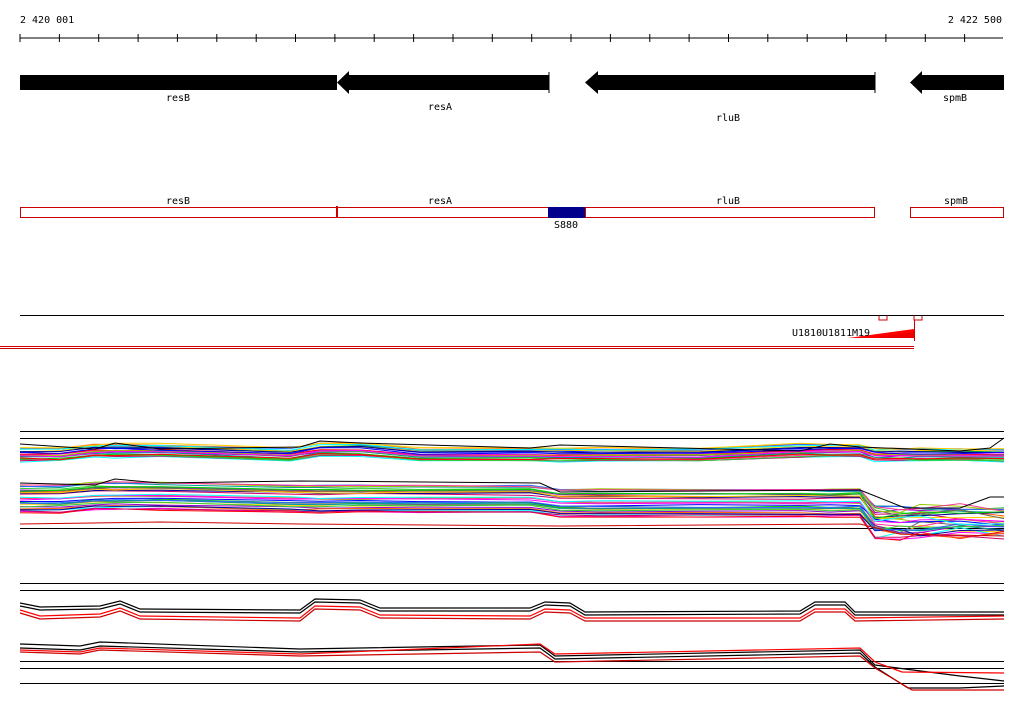 This screenshot has width=1024, height=719. What do you see at coordinates (512, 637) in the screenshot?
I see `summary-profiles-panel` at bounding box center [512, 637].